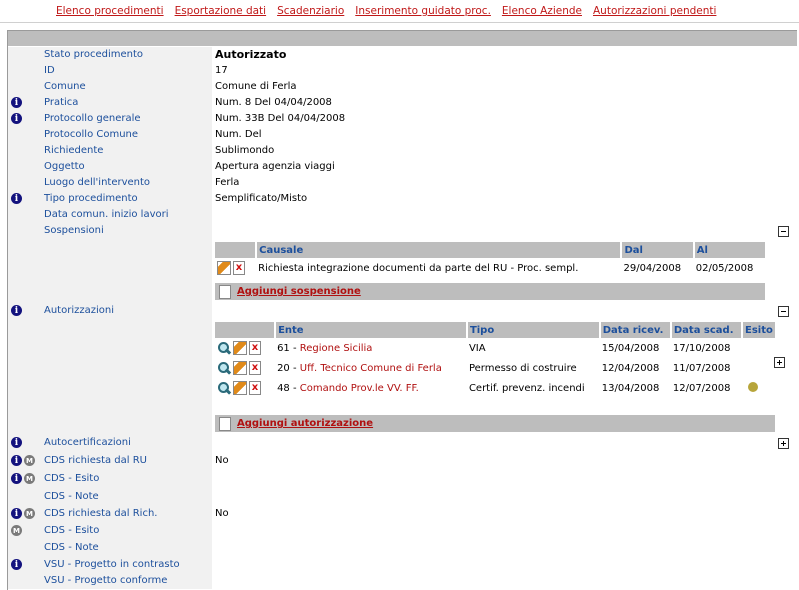 The width and height of the screenshot is (799, 590). I want to click on row-cds-esito-2: M CDS - Esito, so click(402, 531).